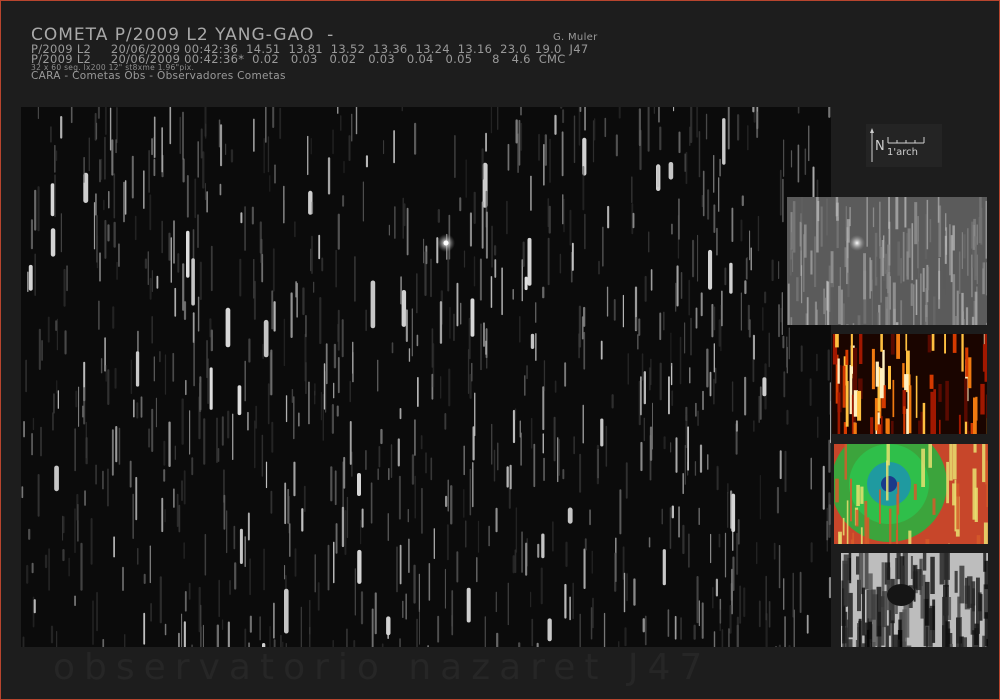  I want to click on heat-map-image, so click(909, 384).